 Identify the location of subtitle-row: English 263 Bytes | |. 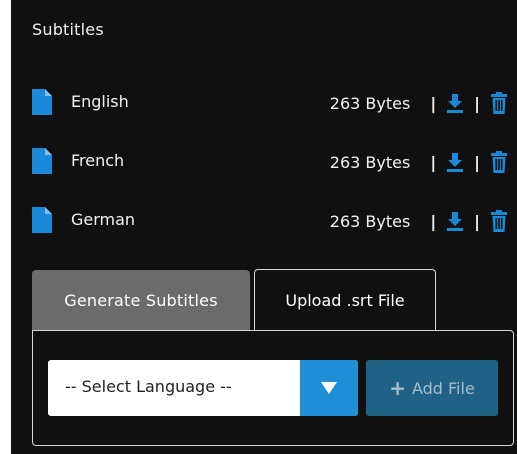
(272, 104).